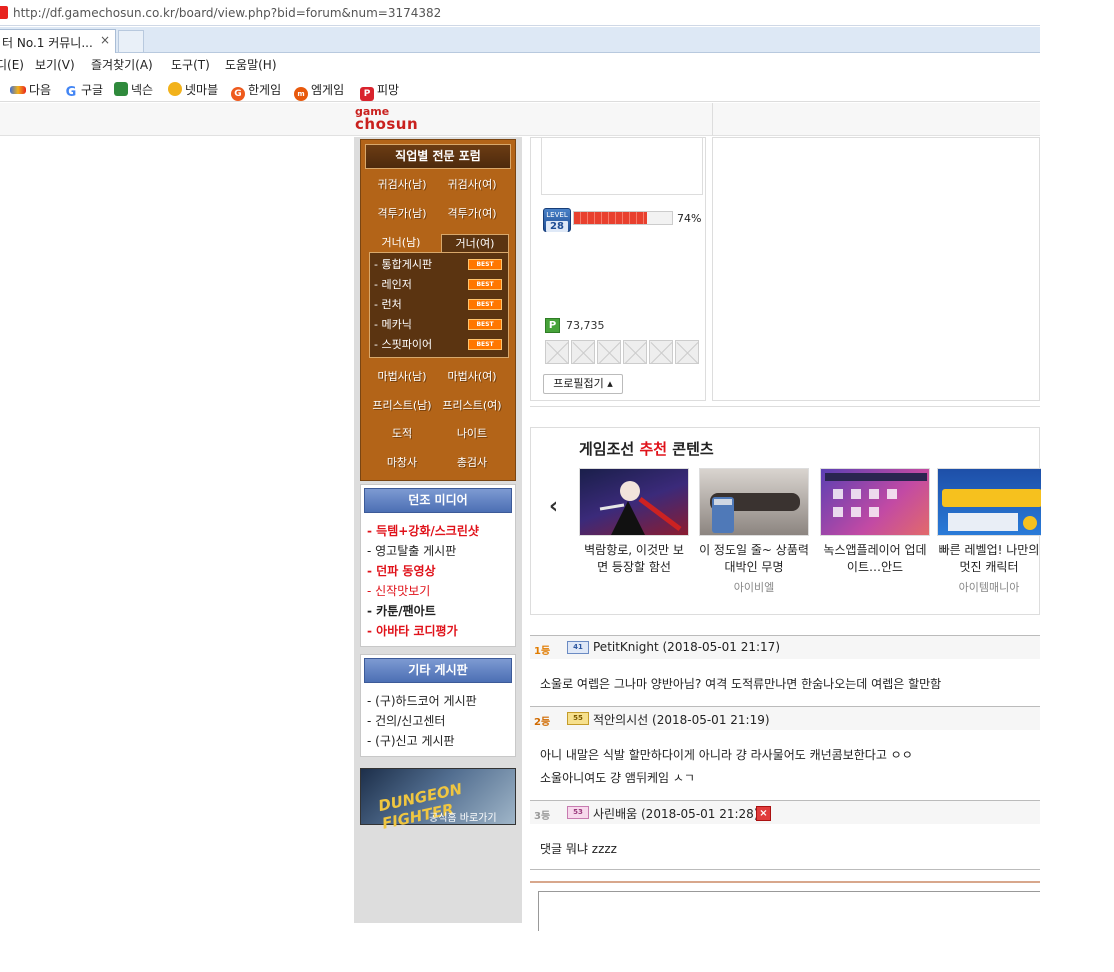 This screenshot has width=1114, height=972. Describe the element at coordinates (55, 64) in the screenshot. I see `menu-view: 보기(V)` at that location.